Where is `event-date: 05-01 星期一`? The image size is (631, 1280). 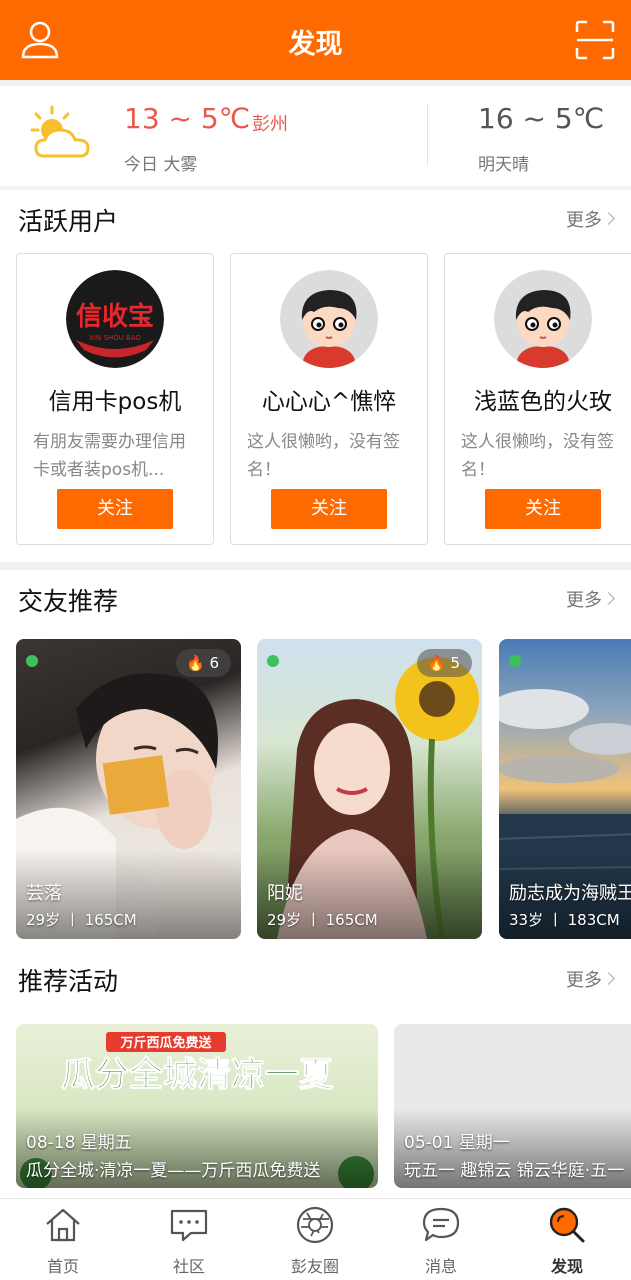
event-date: 05-01 星期一 is located at coordinates (457, 1143).